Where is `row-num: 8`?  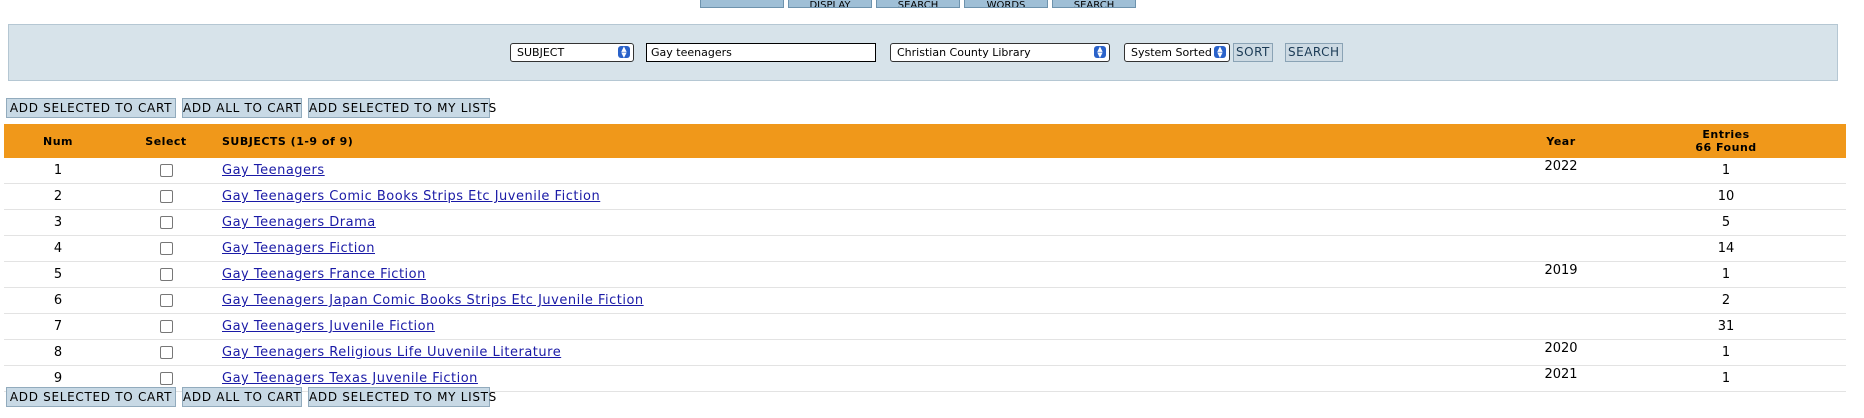
row-num: 8 is located at coordinates (58, 352).